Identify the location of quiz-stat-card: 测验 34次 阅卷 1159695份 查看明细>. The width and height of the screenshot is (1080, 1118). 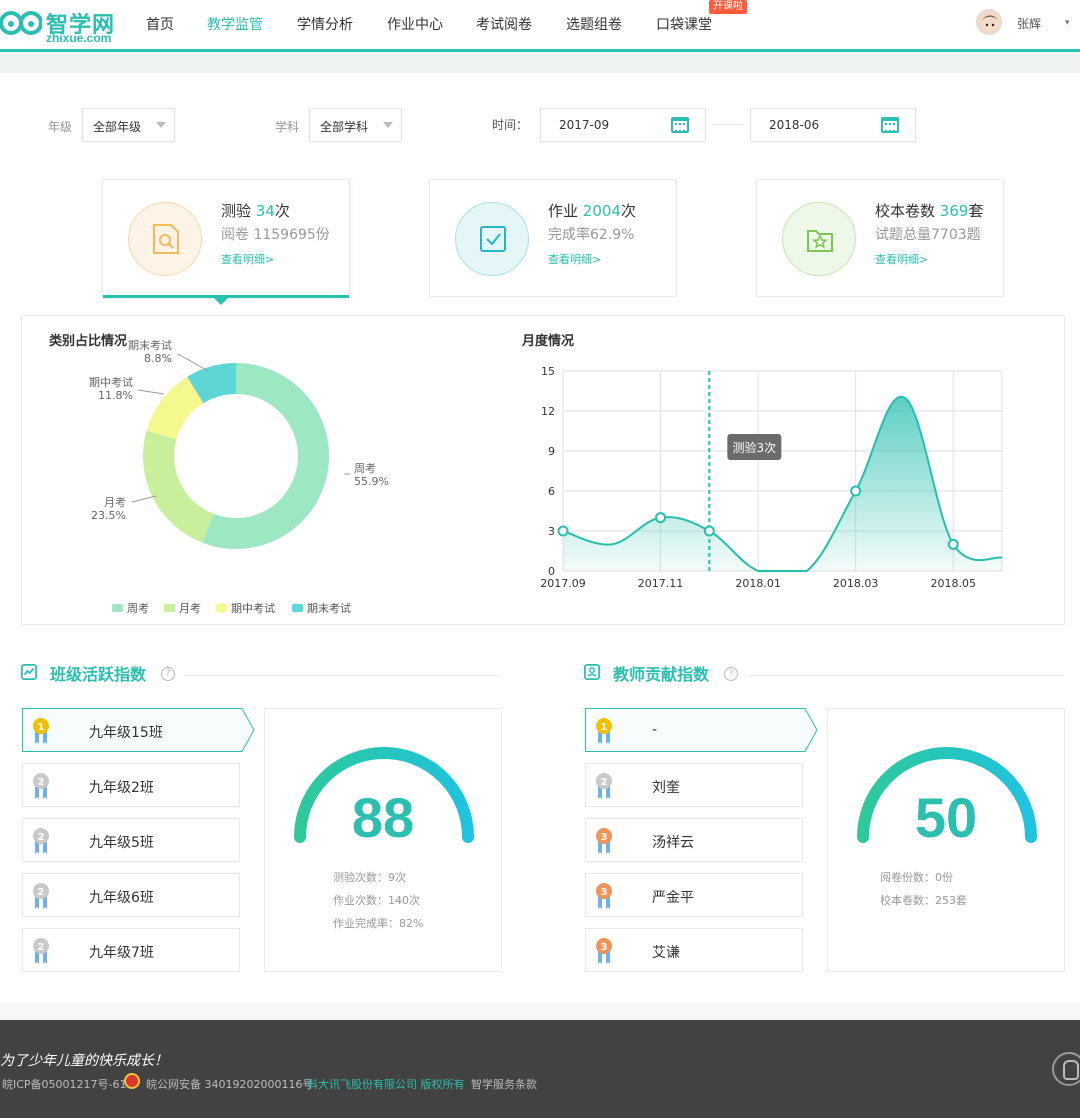
(226, 238).